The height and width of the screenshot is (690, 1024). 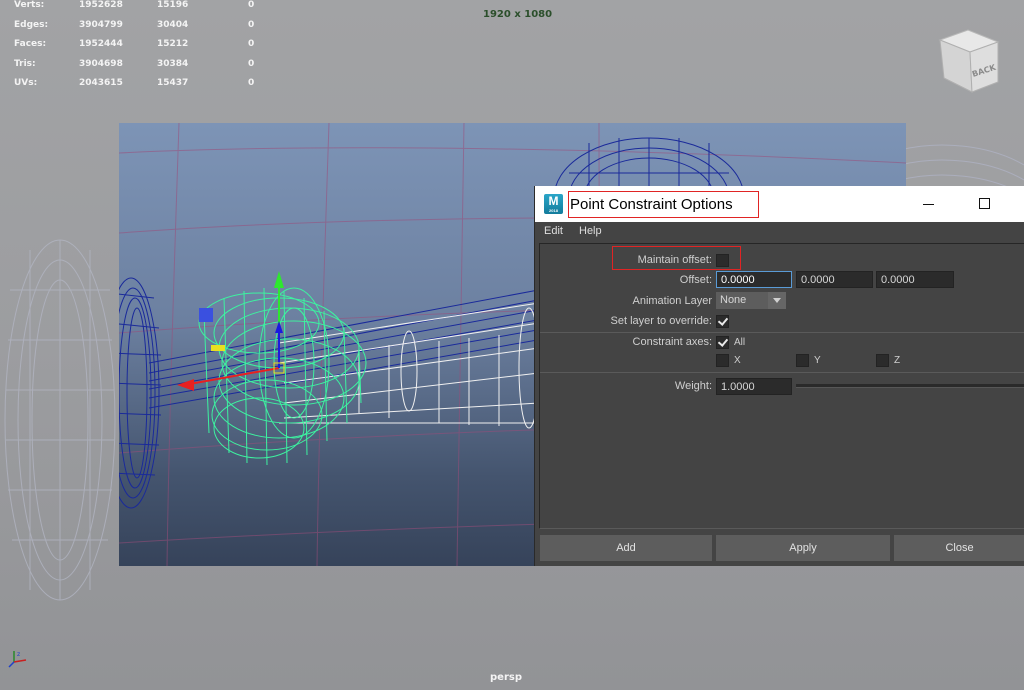 What do you see at coordinates (985, 204) in the screenshot?
I see `maximize-button` at bounding box center [985, 204].